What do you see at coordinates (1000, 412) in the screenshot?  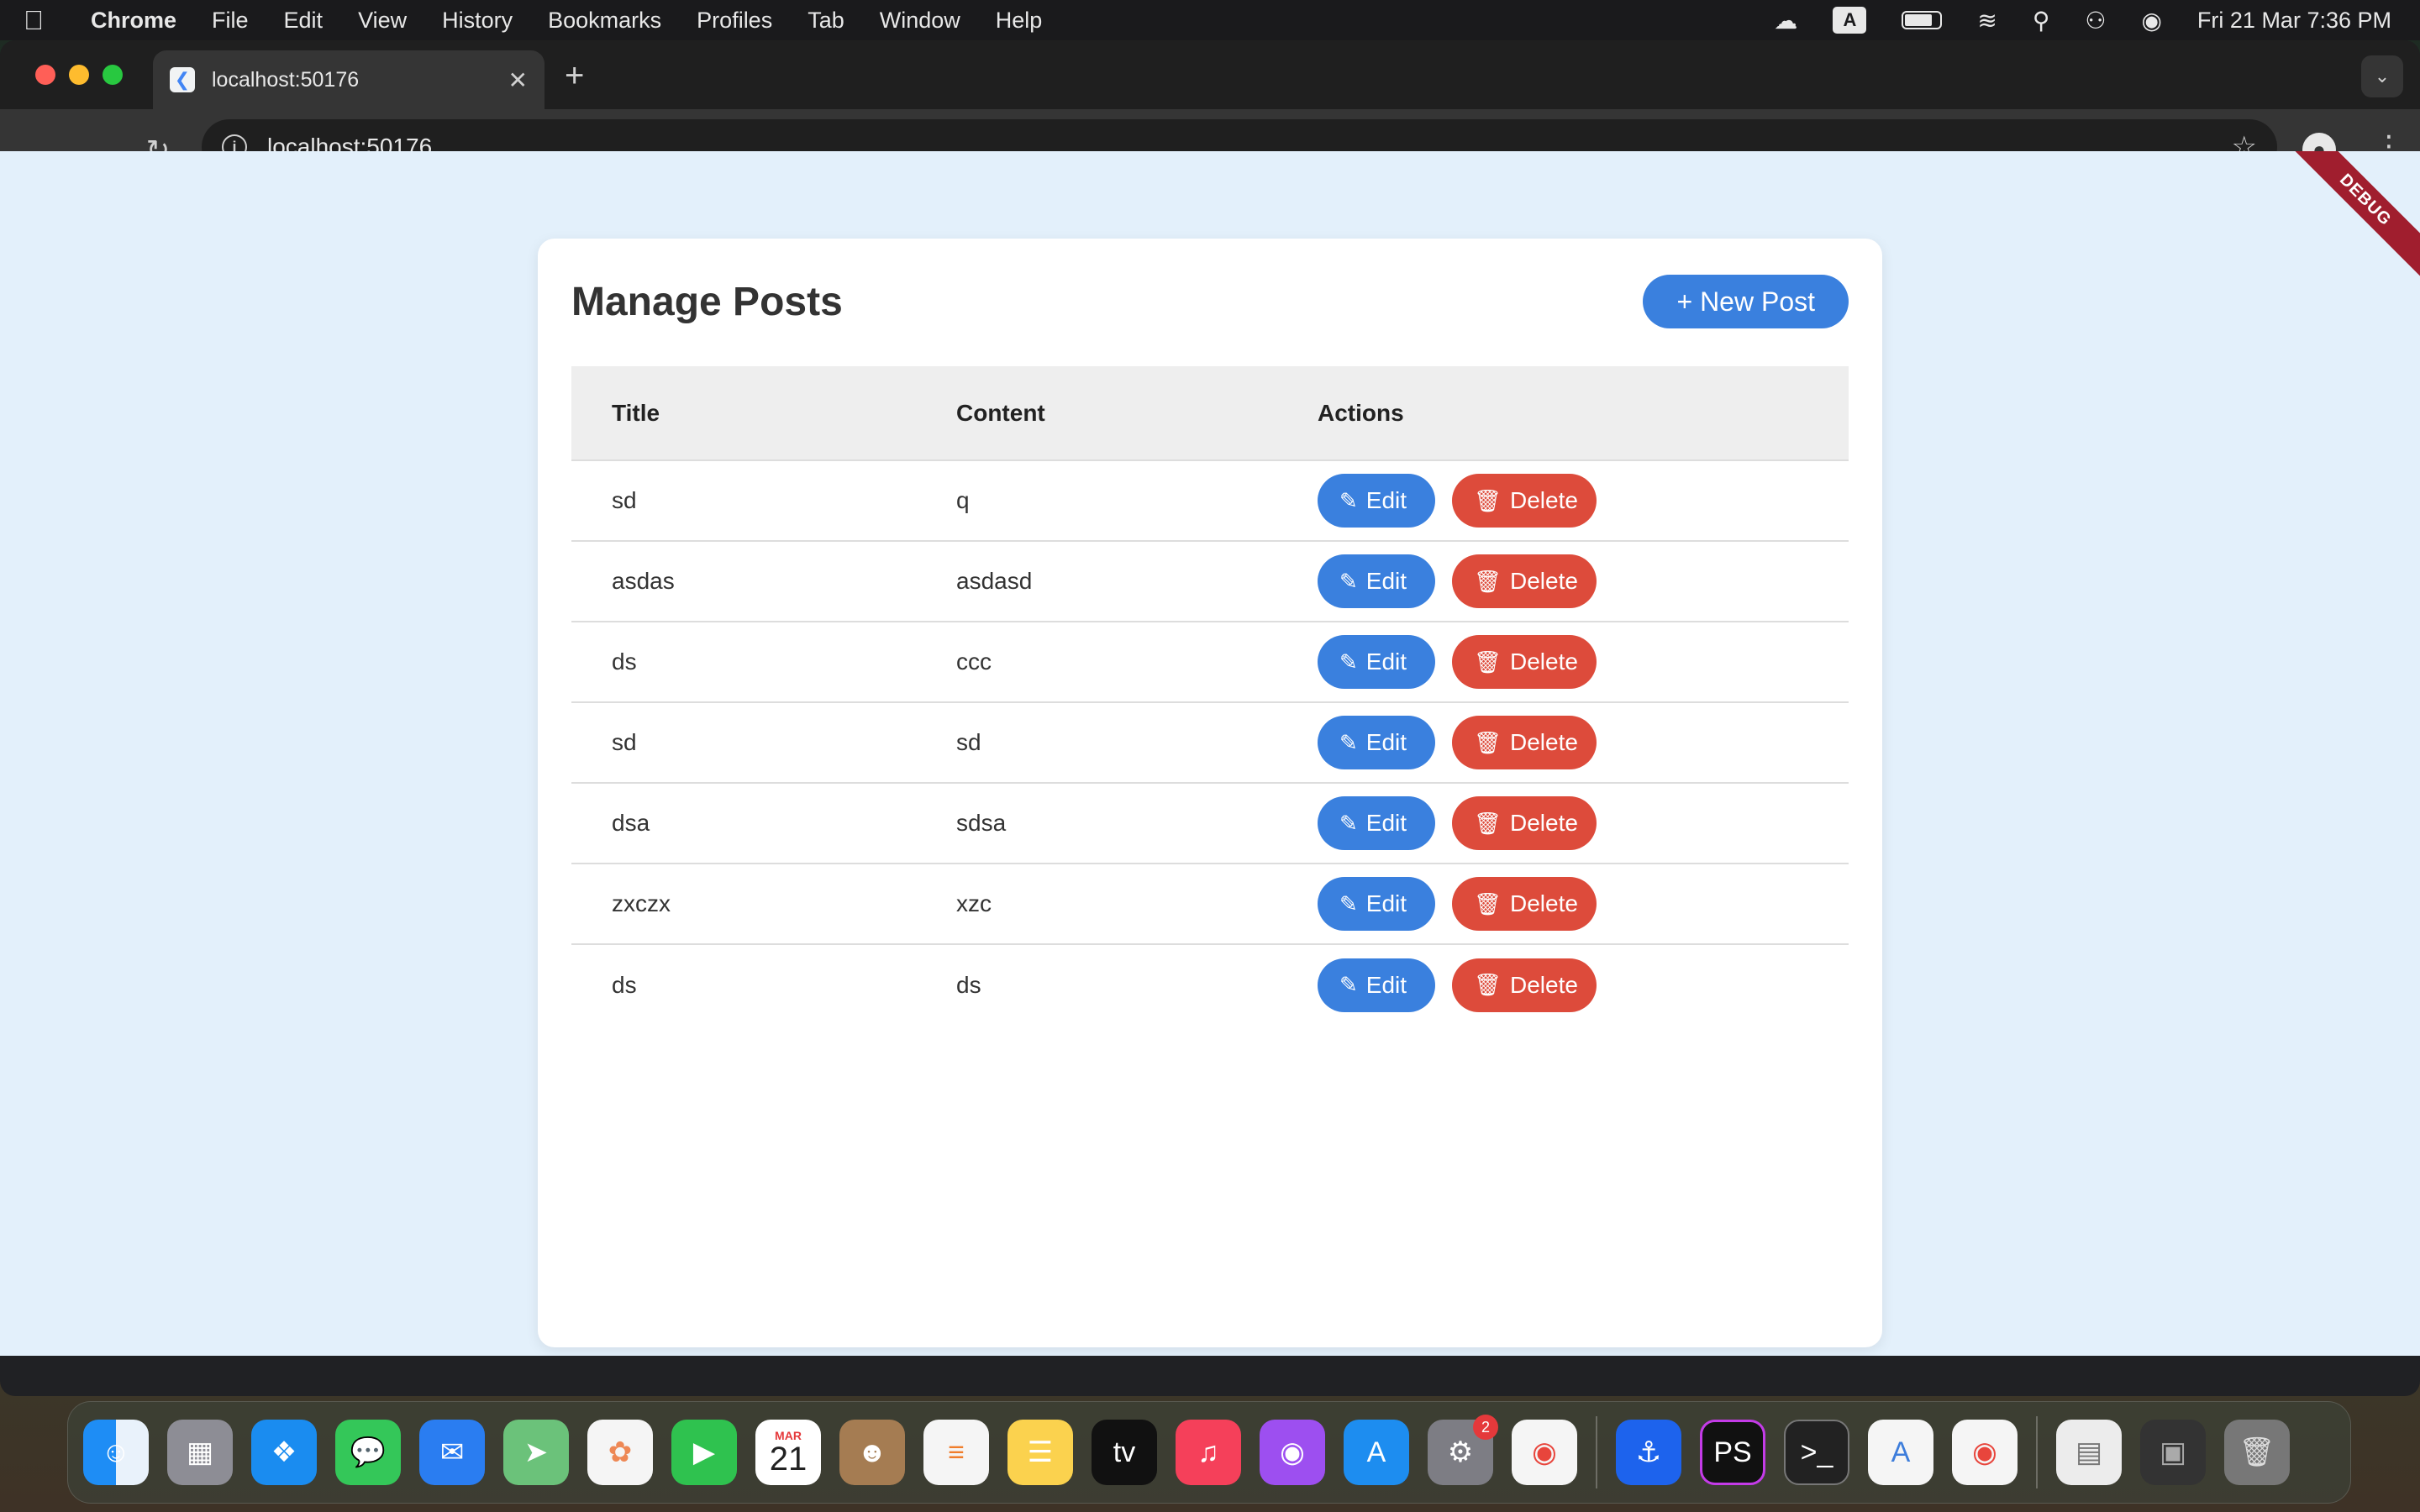 I see `column-header-content: Content` at bounding box center [1000, 412].